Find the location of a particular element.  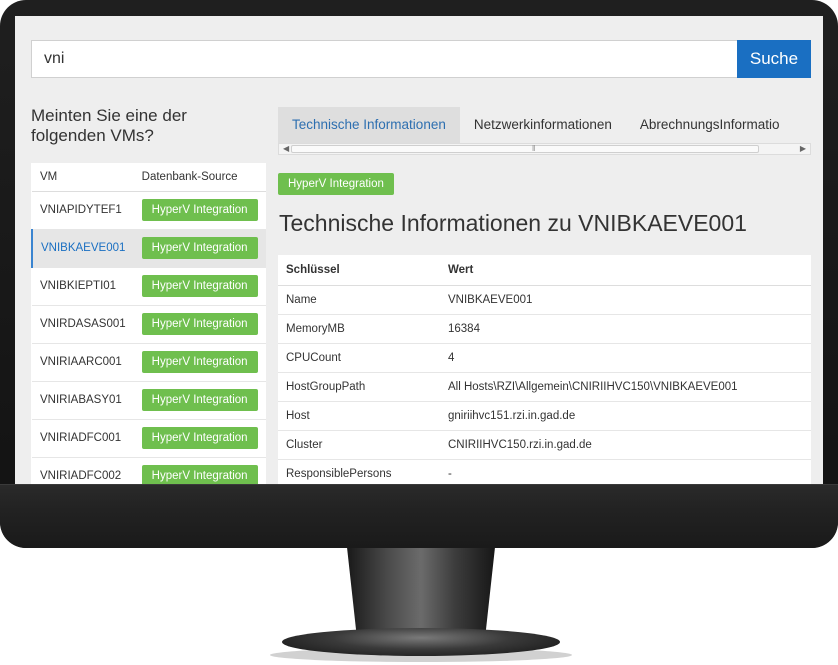

kv-key: HostGroupPath is located at coordinates (359, 387).